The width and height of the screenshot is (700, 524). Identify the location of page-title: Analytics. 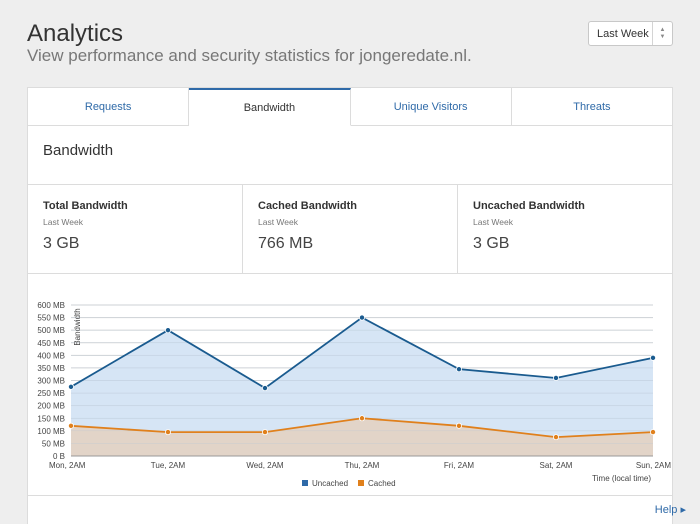
(75, 33).